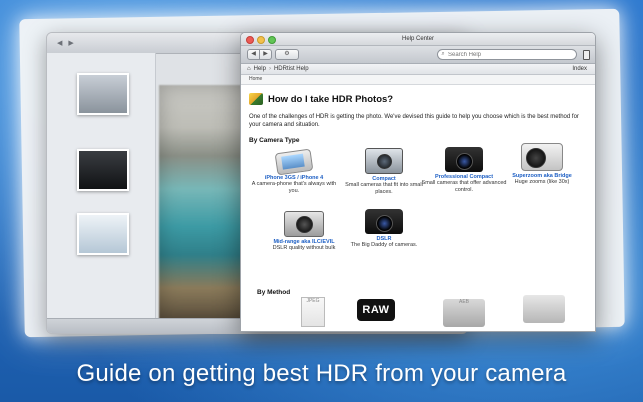  I want to click on aeb-tripod-icon: AEB, so click(464, 313).